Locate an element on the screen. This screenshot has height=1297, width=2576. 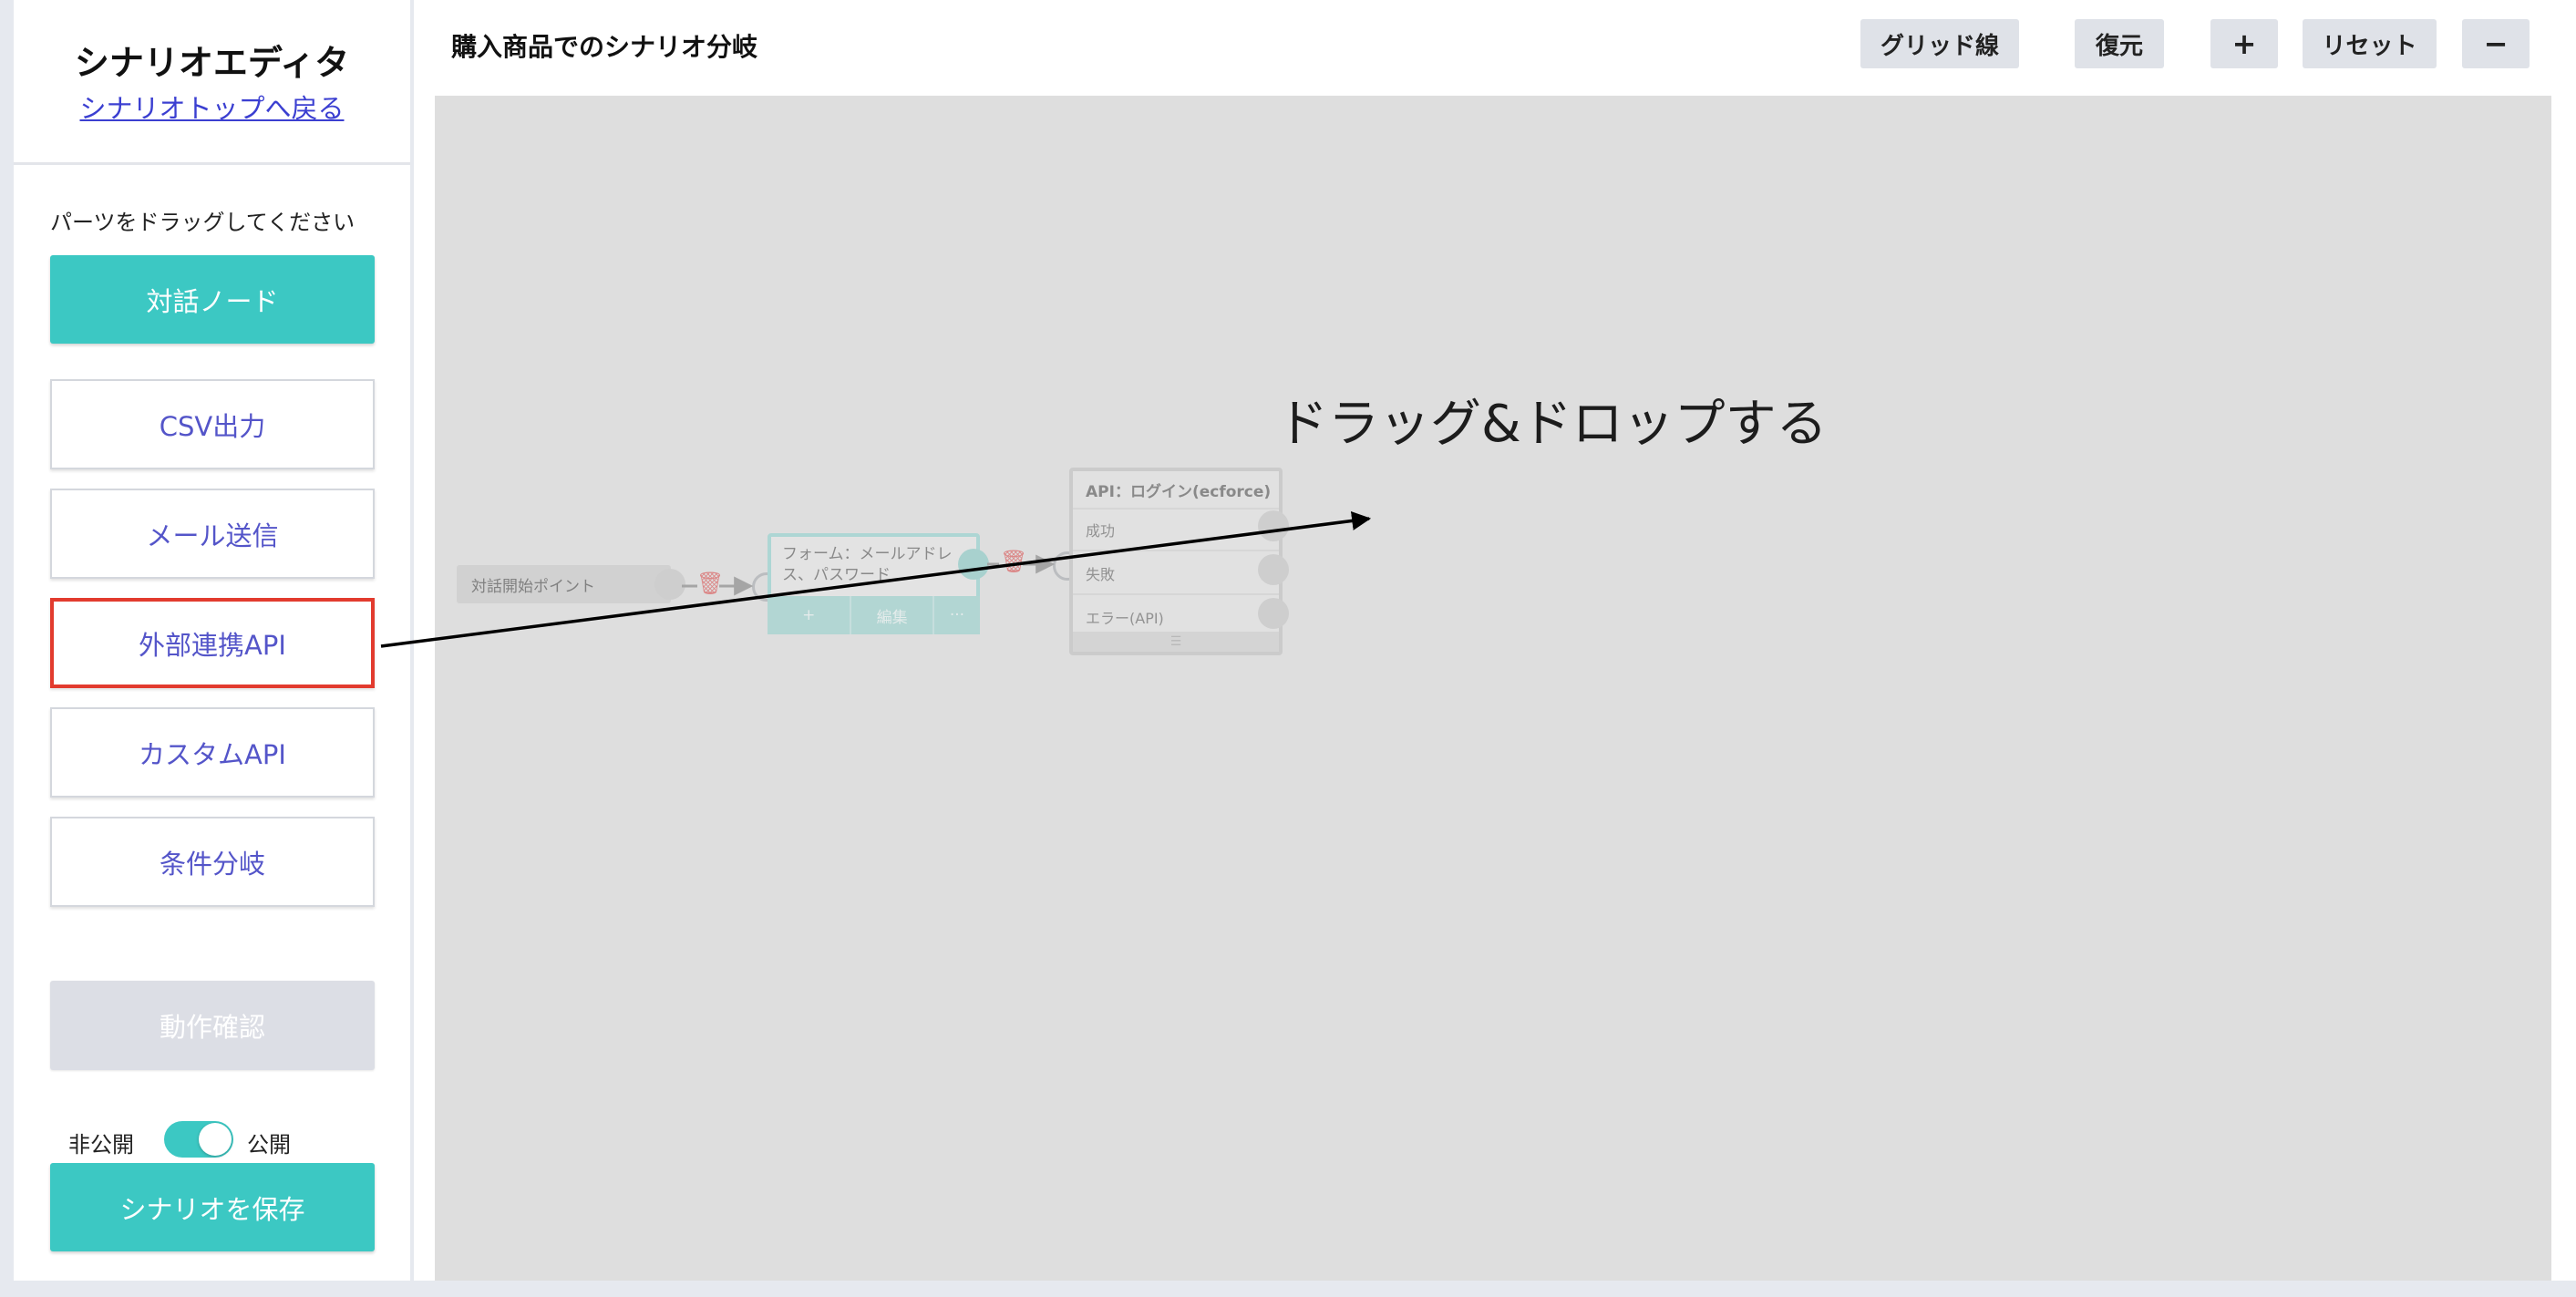
api-error-port is located at coordinates (1273, 613).